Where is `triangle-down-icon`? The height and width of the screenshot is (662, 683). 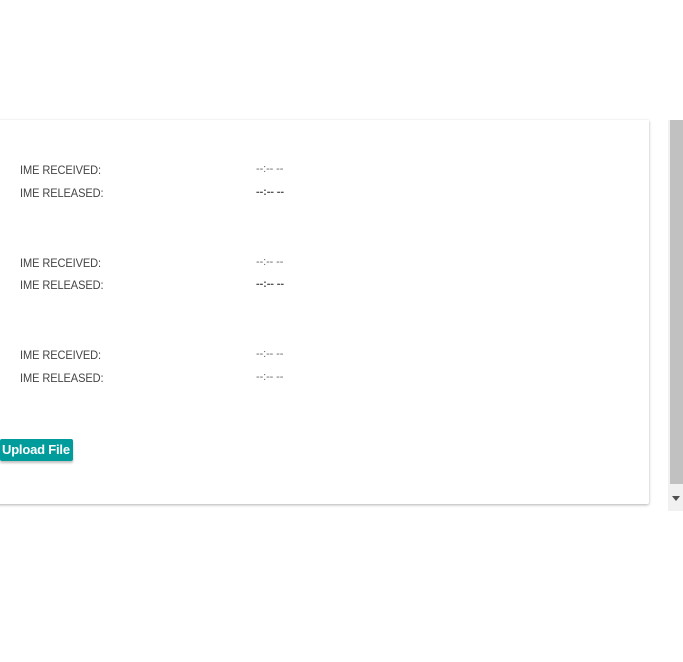
triangle-down-icon is located at coordinates (675, 498).